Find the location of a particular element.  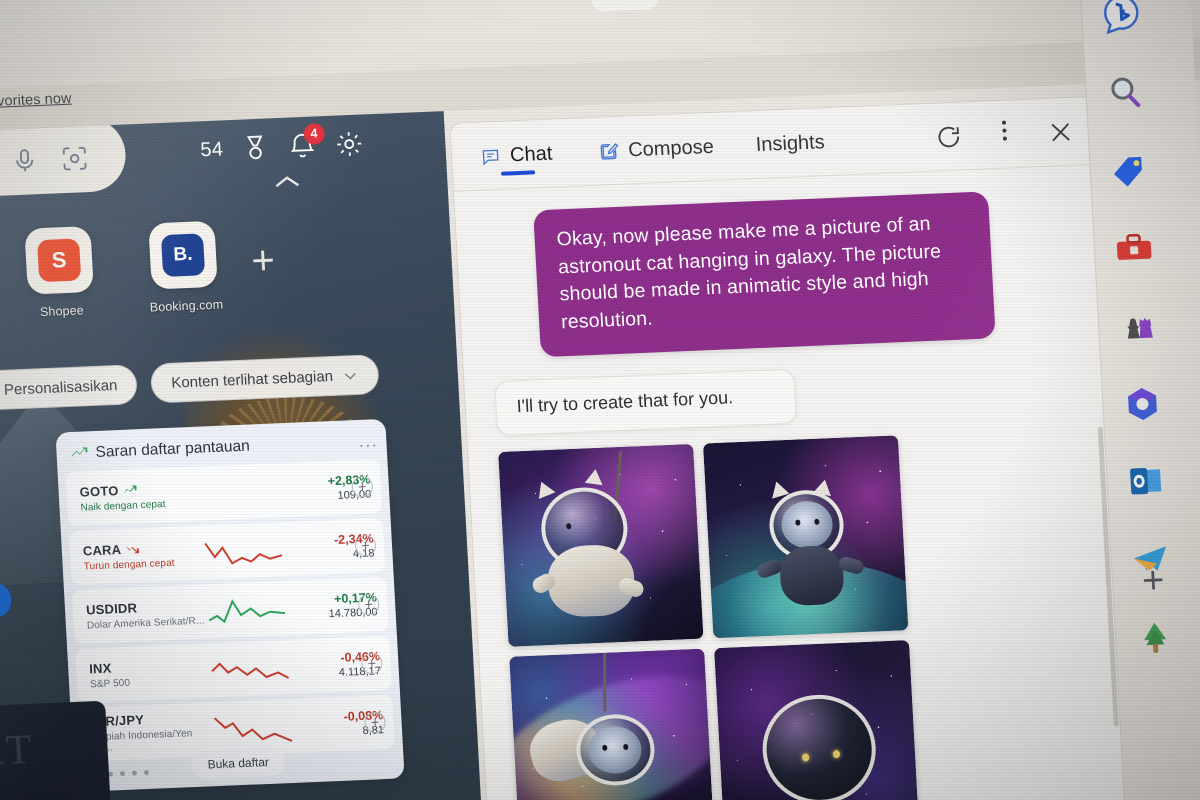

copilot-bing-icon is located at coordinates (1121, 19).